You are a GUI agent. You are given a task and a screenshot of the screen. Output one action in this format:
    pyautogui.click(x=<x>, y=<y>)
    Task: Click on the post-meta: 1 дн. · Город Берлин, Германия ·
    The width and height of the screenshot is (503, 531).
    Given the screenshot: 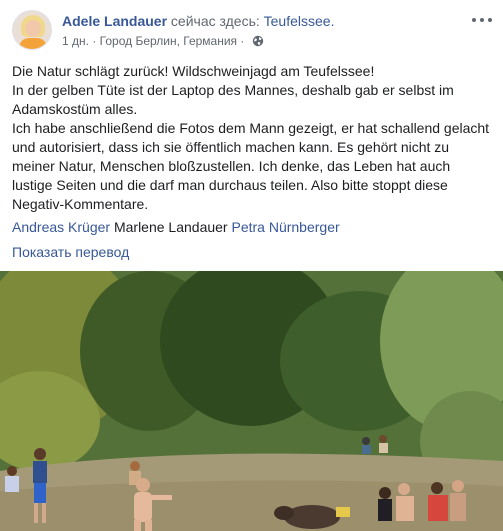 What is the action you would take?
    pyautogui.click(x=163, y=41)
    